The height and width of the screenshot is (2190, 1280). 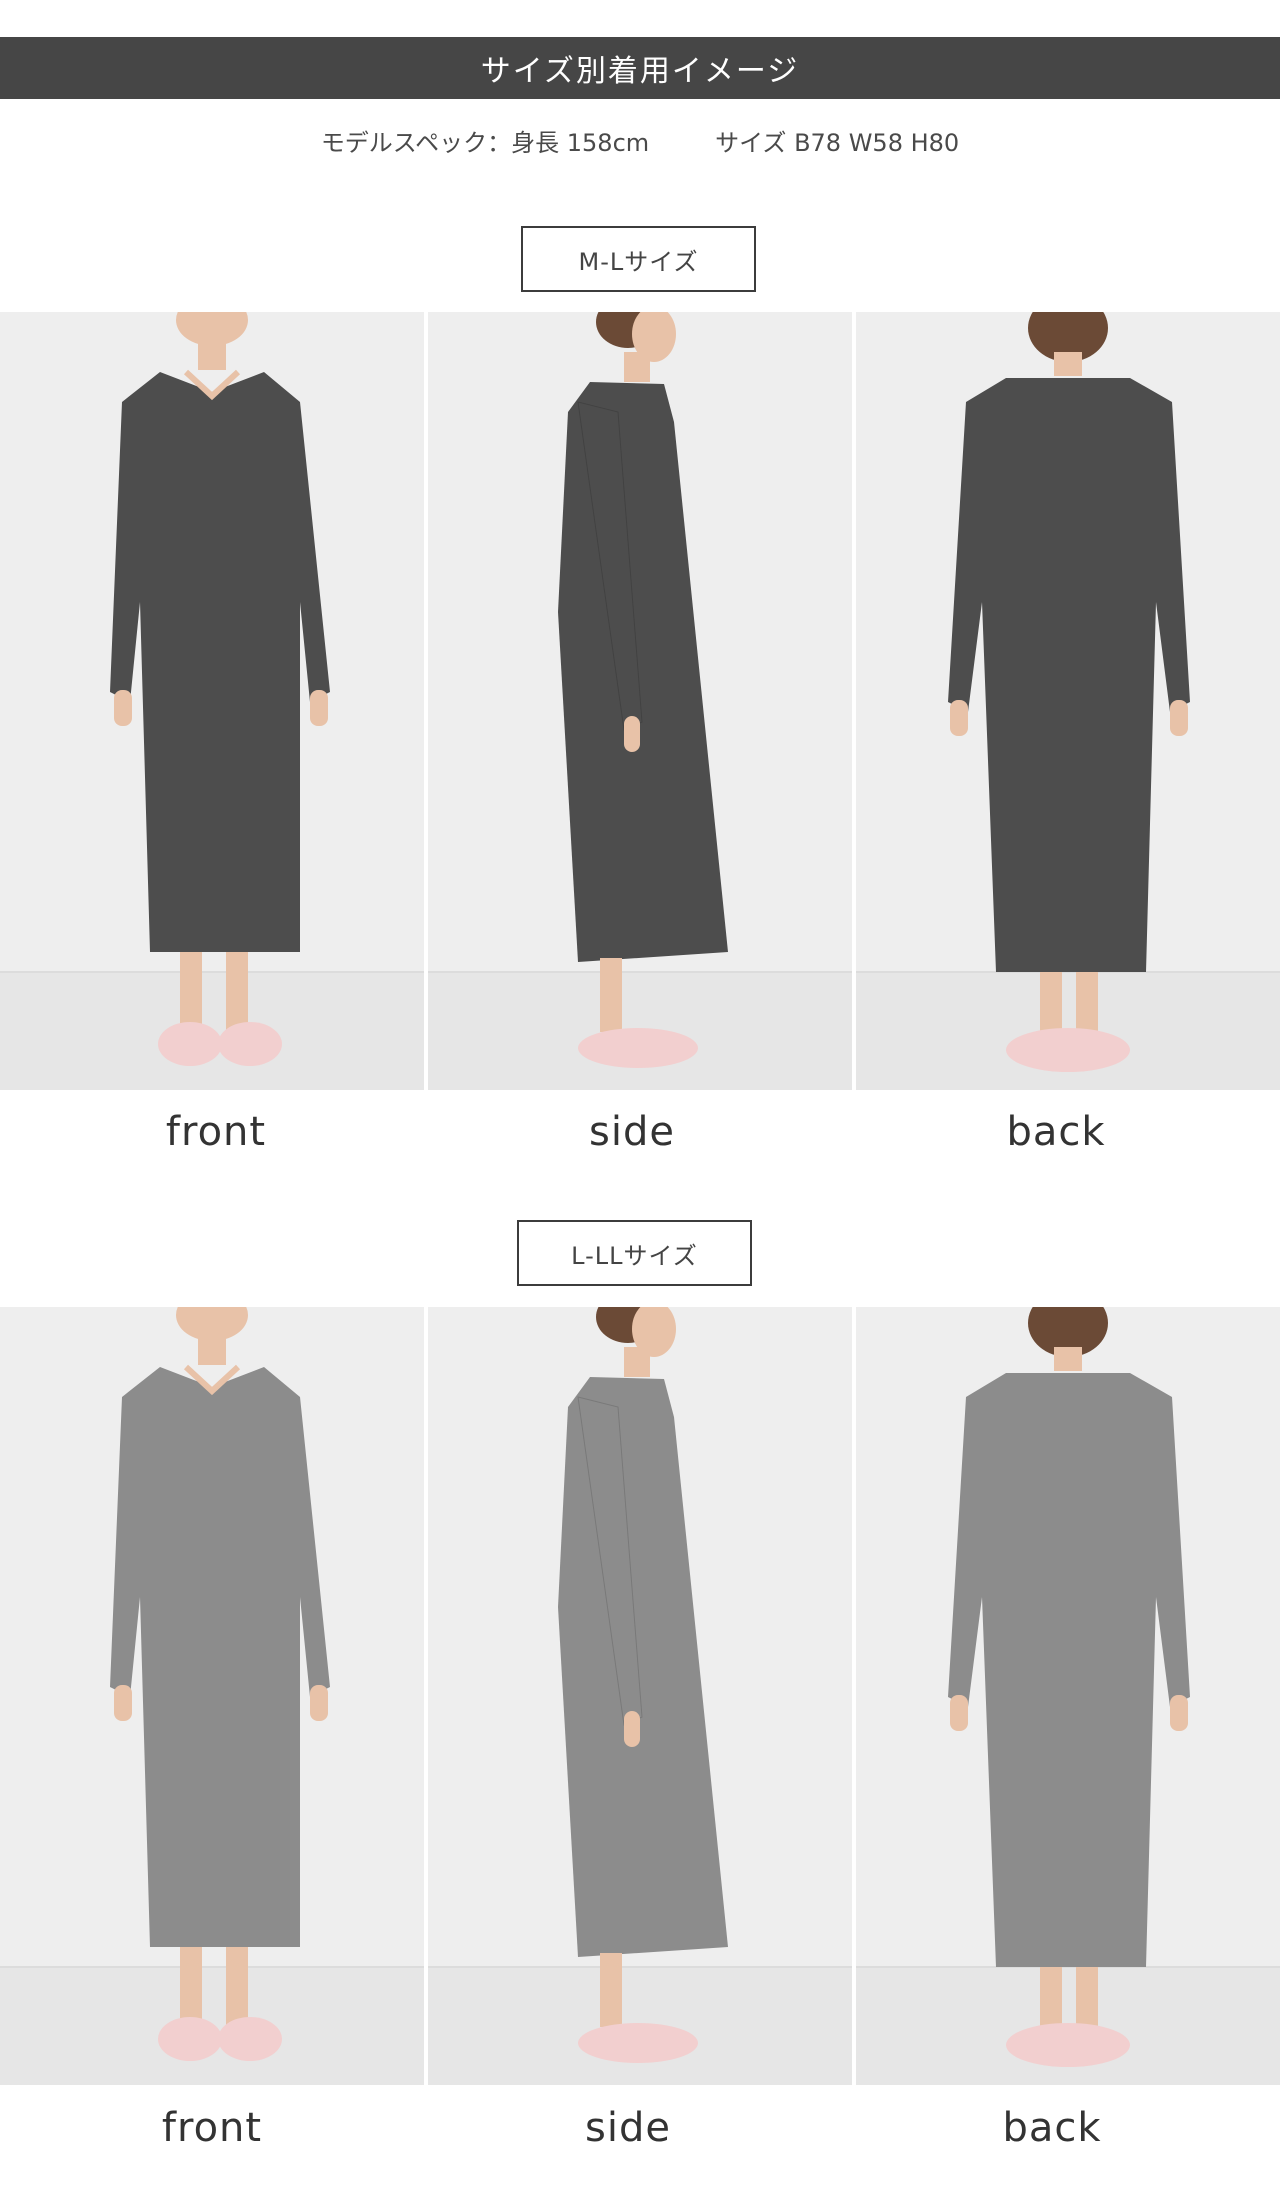 What do you see at coordinates (632, 1132) in the screenshot?
I see `caption-ml-side: side` at bounding box center [632, 1132].